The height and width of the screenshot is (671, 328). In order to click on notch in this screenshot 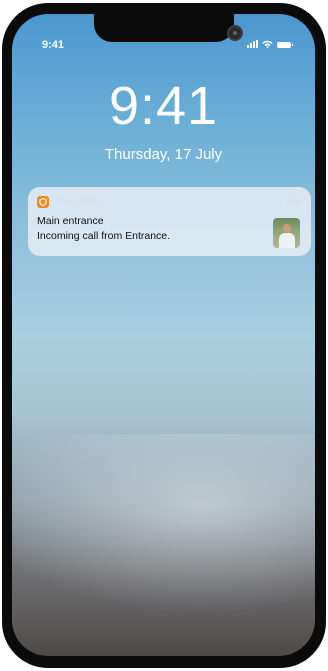, I will do `click(164, 28)`.